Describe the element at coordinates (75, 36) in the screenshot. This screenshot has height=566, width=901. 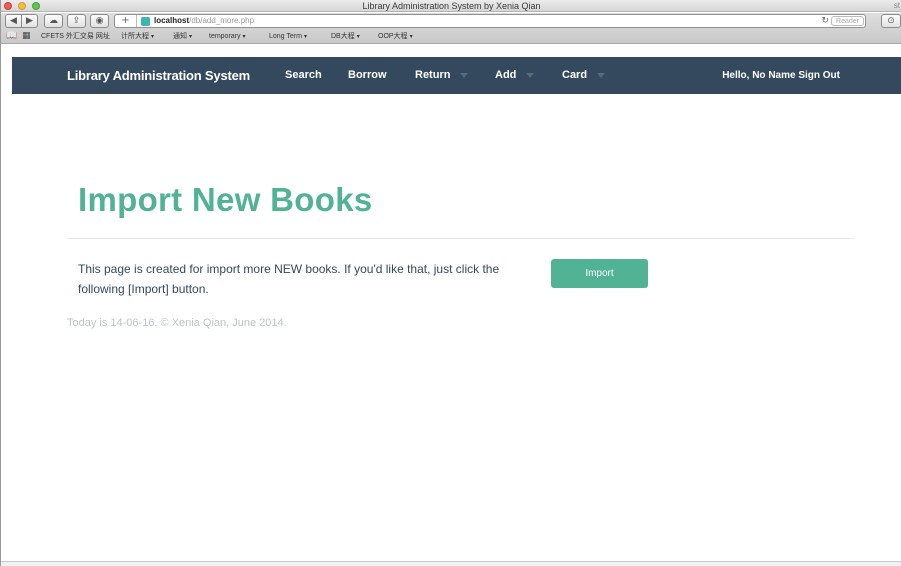
I see `bookmark-item: CFETS 外汇交易 网址` at that location.